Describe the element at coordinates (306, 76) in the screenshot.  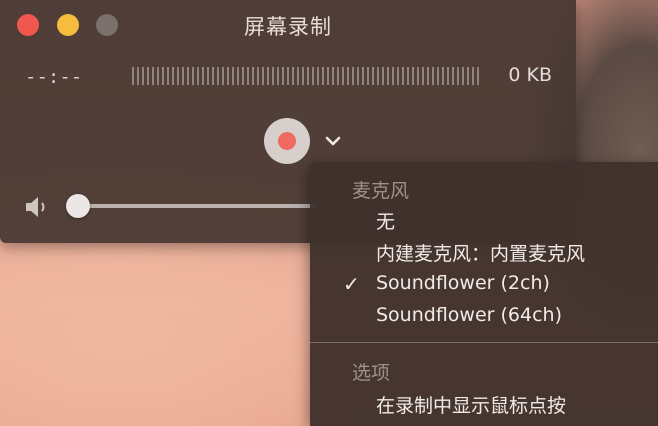
I see `audio-level-meter` at that location.